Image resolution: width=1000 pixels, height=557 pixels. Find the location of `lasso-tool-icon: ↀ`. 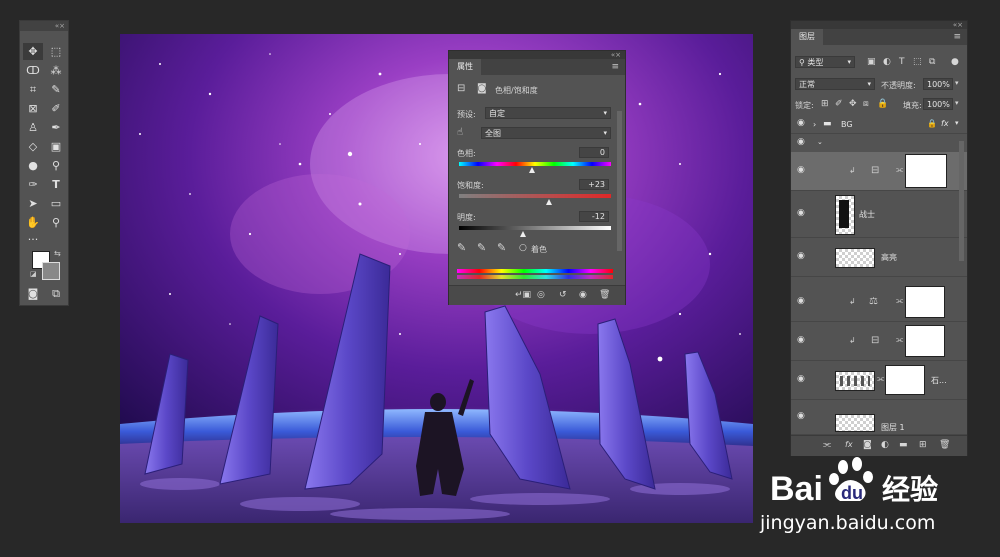

lasso-tool-icon: ↀ is located at coordinates (33, 70).